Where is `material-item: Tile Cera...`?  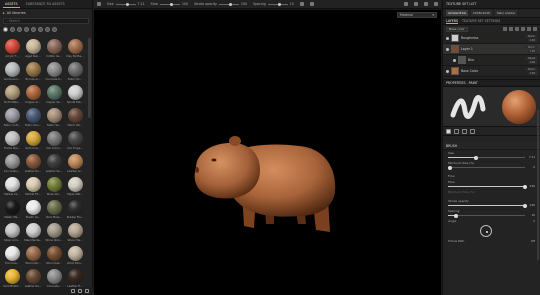 material-item: Tile Cera... is located at coordinates (12, 256).